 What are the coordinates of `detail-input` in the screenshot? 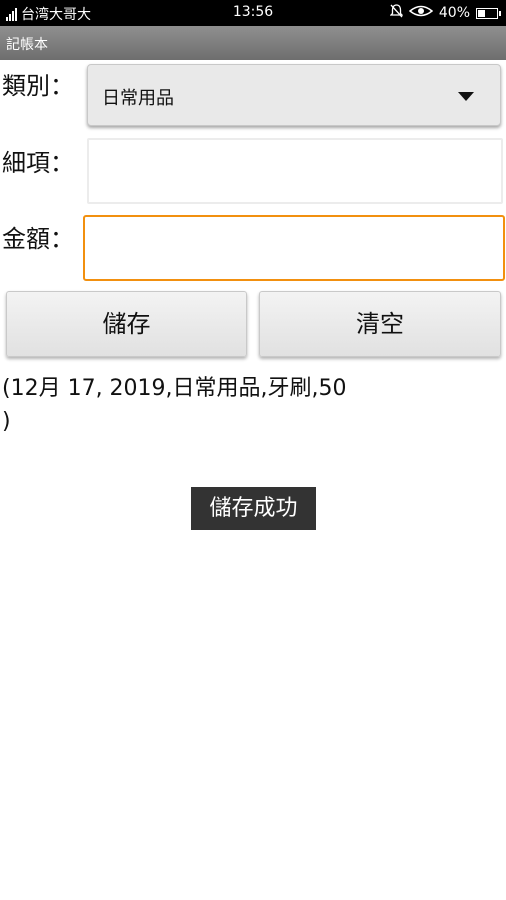 It's located at (295, 171).